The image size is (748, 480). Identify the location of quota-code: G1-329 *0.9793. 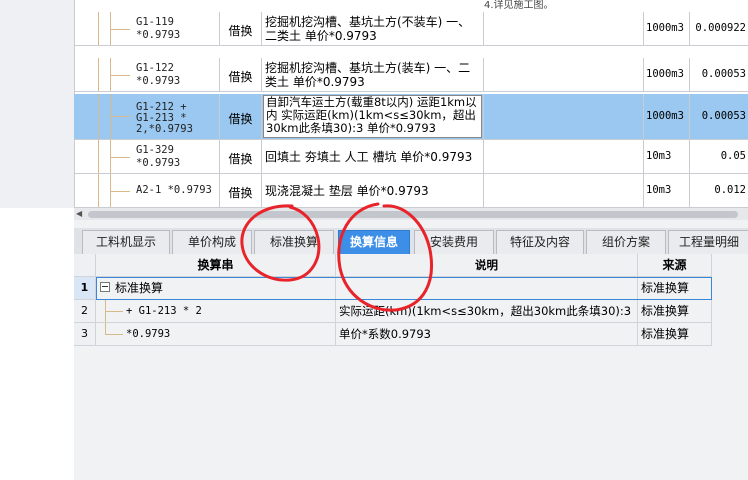
(158, 156).